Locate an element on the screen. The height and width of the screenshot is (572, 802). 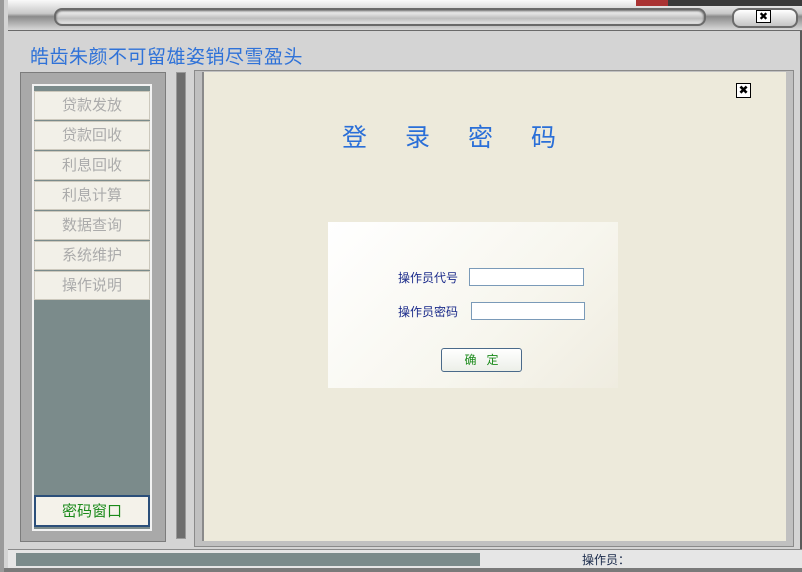
title-pill is located at coordinates (380, 17).